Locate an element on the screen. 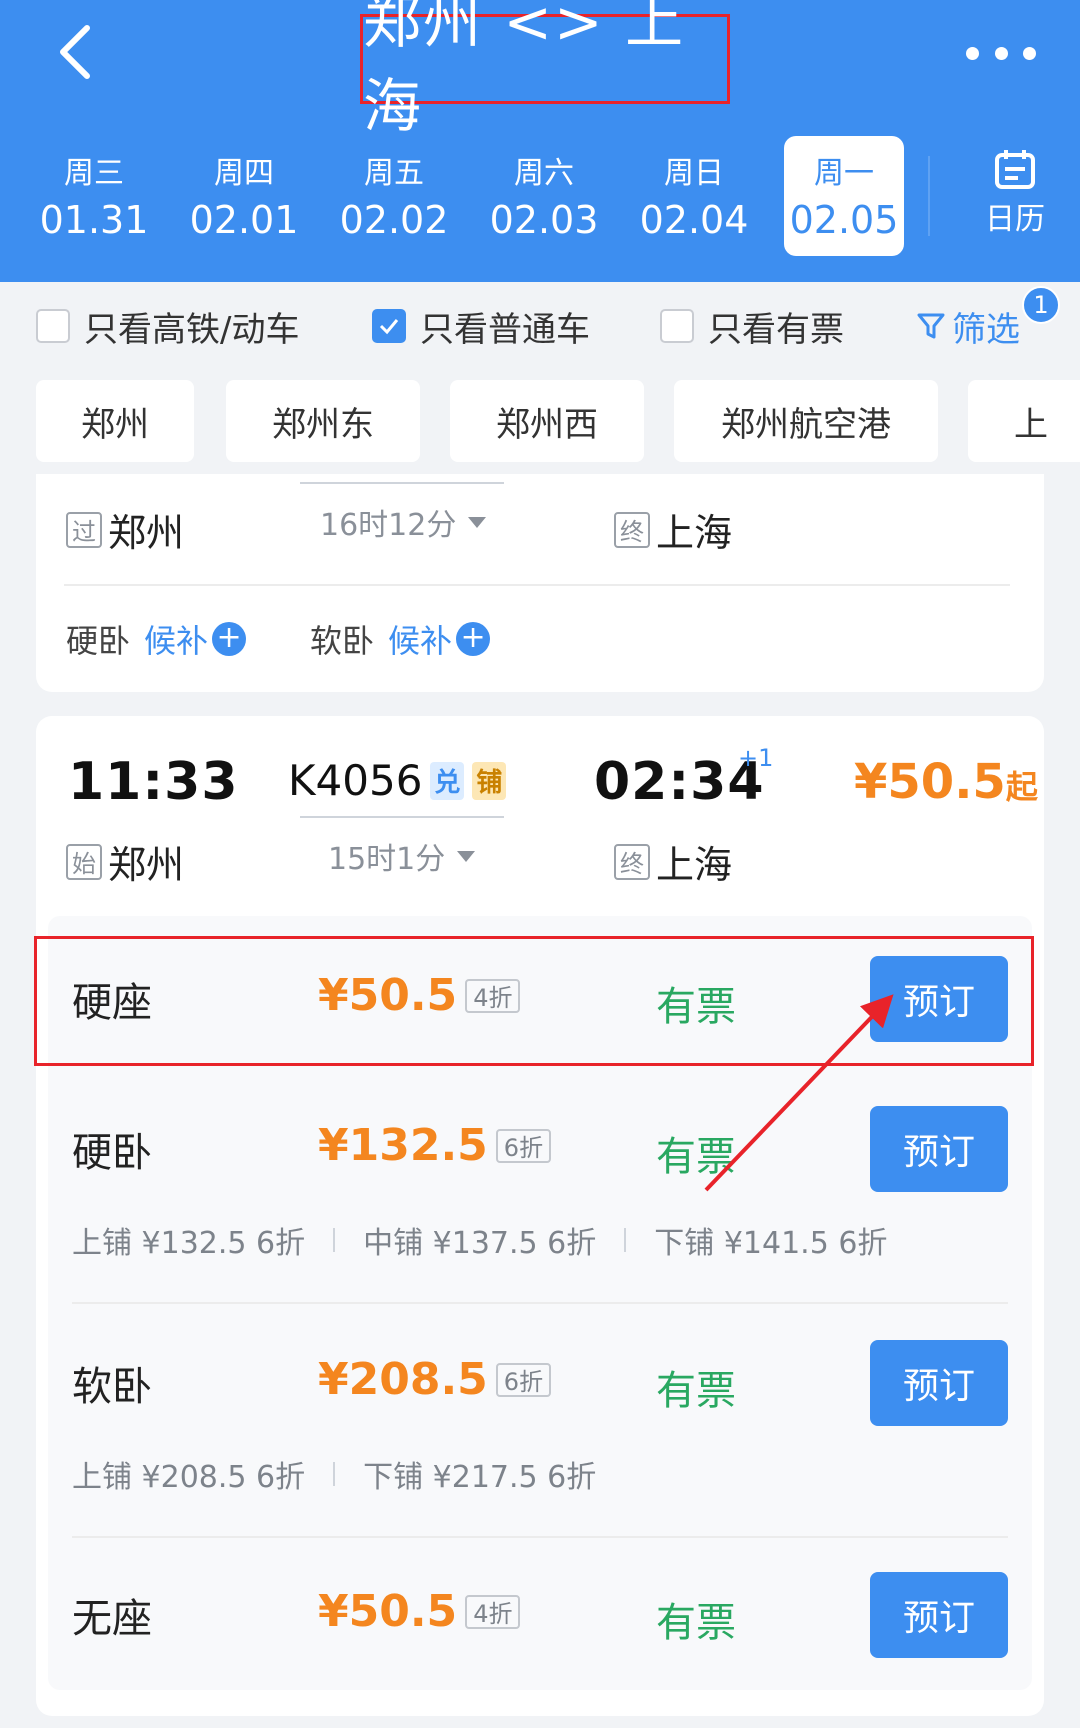  exchange-tag: 兑 is located at coordinates (447, 780).